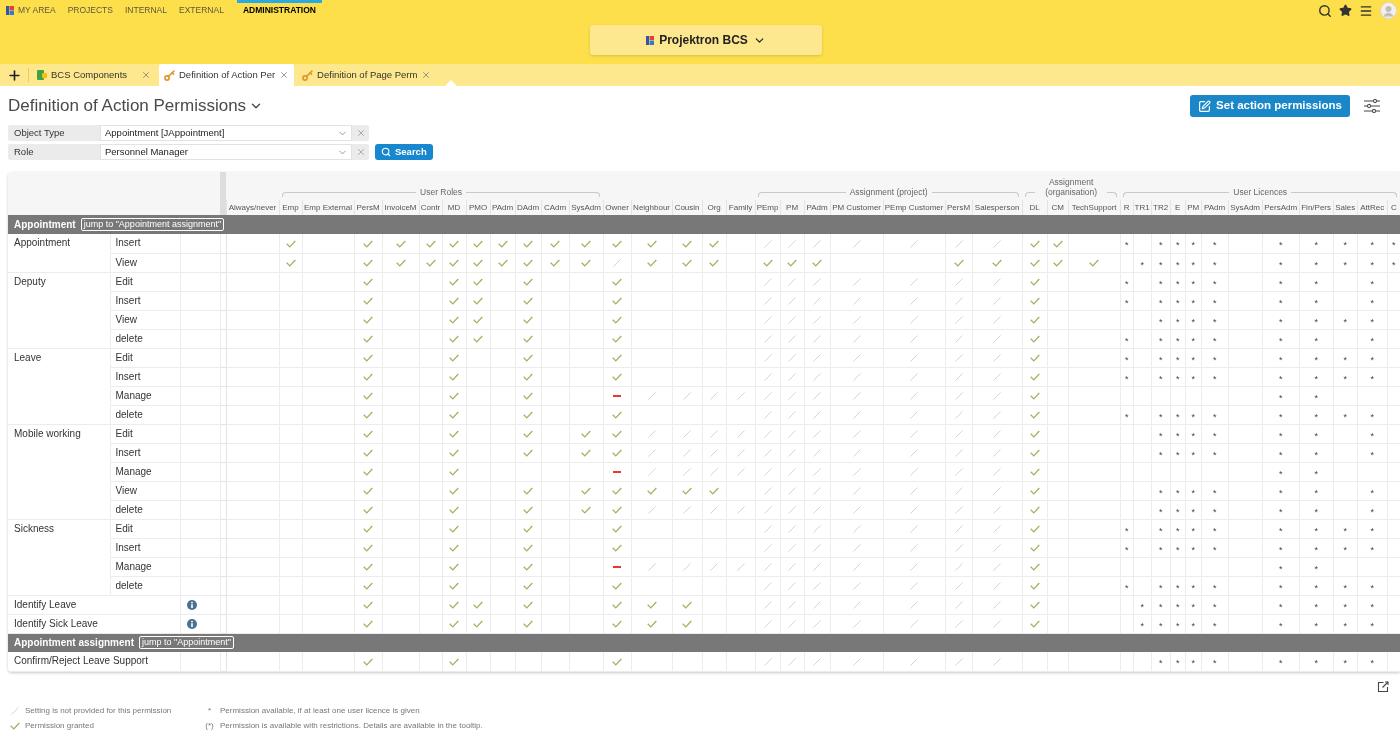  Describe the element at coordinates (94, 75) in the screenshot. I see `tab: BCS Components` at that location.